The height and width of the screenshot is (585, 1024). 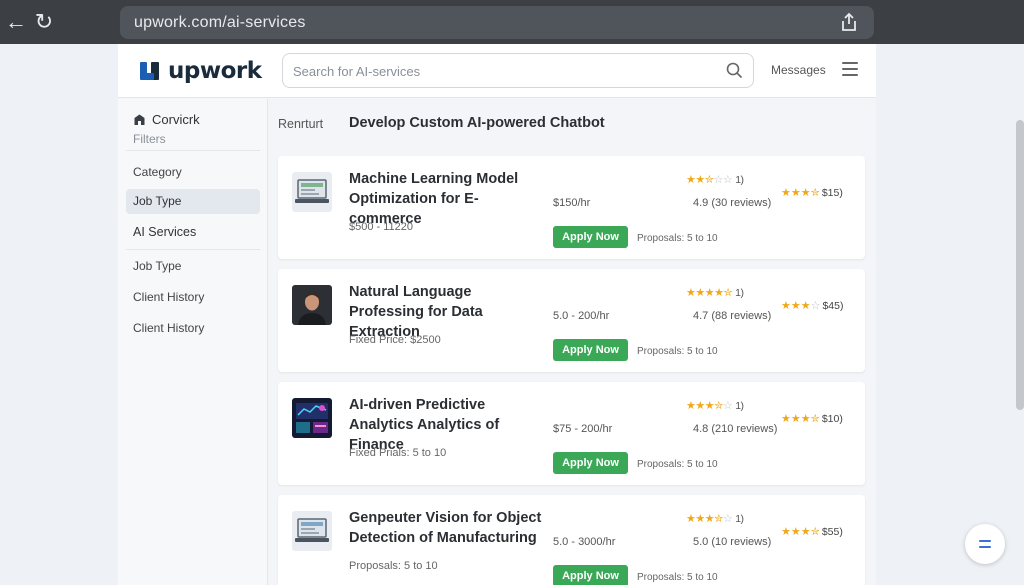 I want to click on address-bar: upwork.com/ai-services, so click(x=497, y=22).